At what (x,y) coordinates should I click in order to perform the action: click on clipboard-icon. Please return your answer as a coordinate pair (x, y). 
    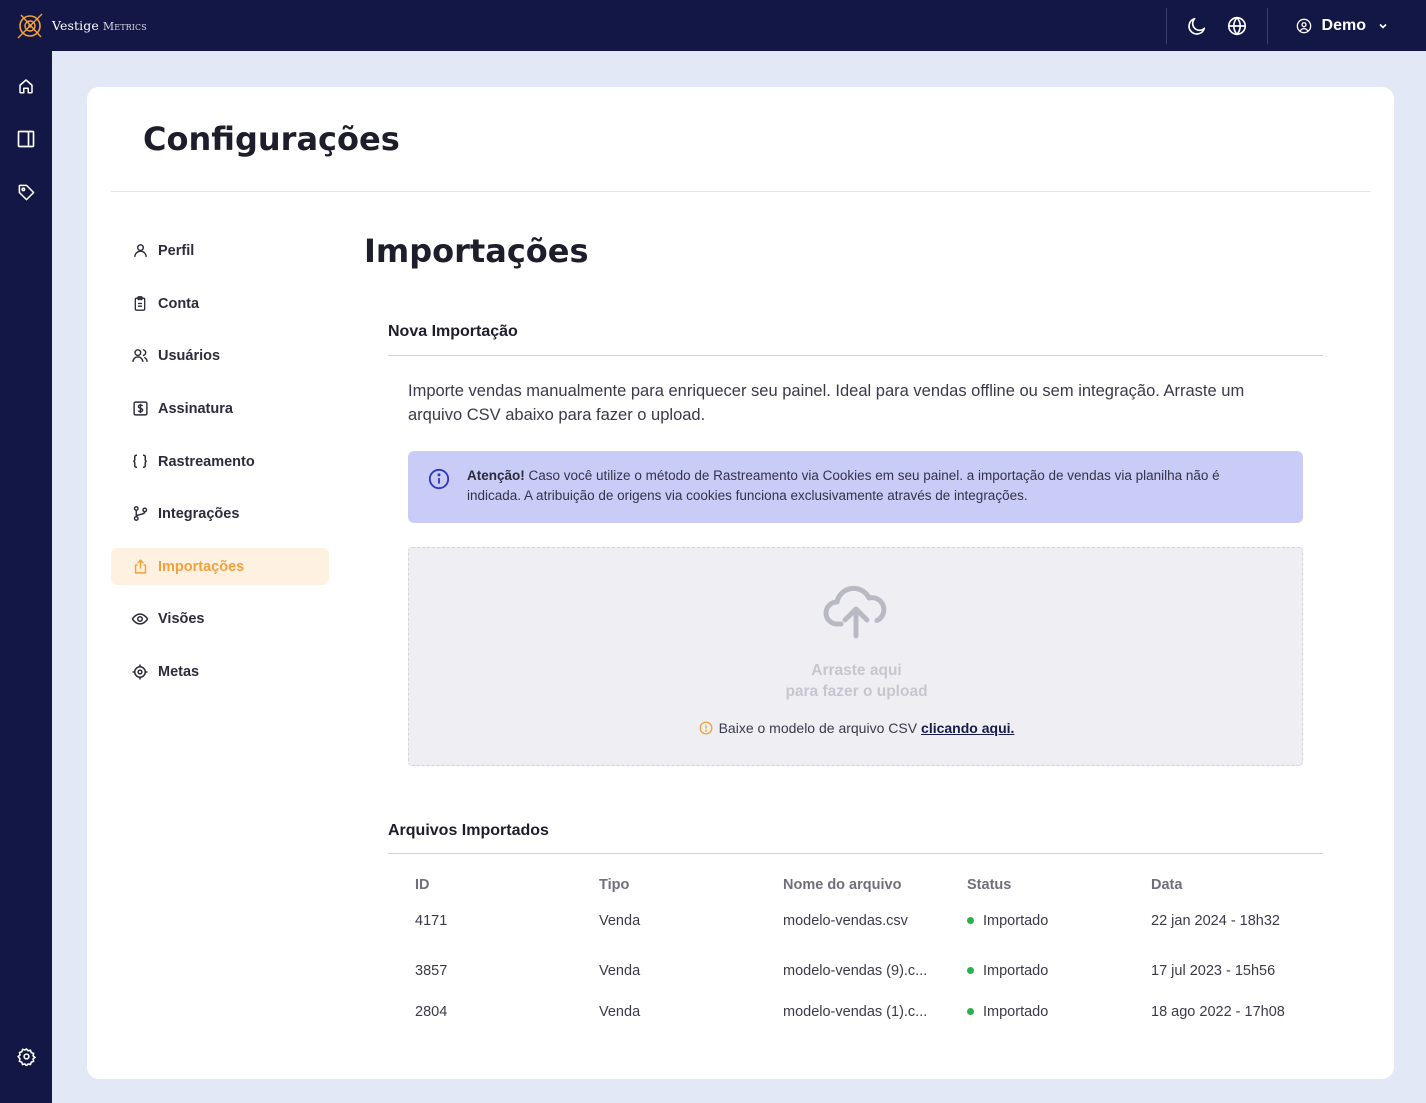
    Looking at the image, I should click on (140, 303).